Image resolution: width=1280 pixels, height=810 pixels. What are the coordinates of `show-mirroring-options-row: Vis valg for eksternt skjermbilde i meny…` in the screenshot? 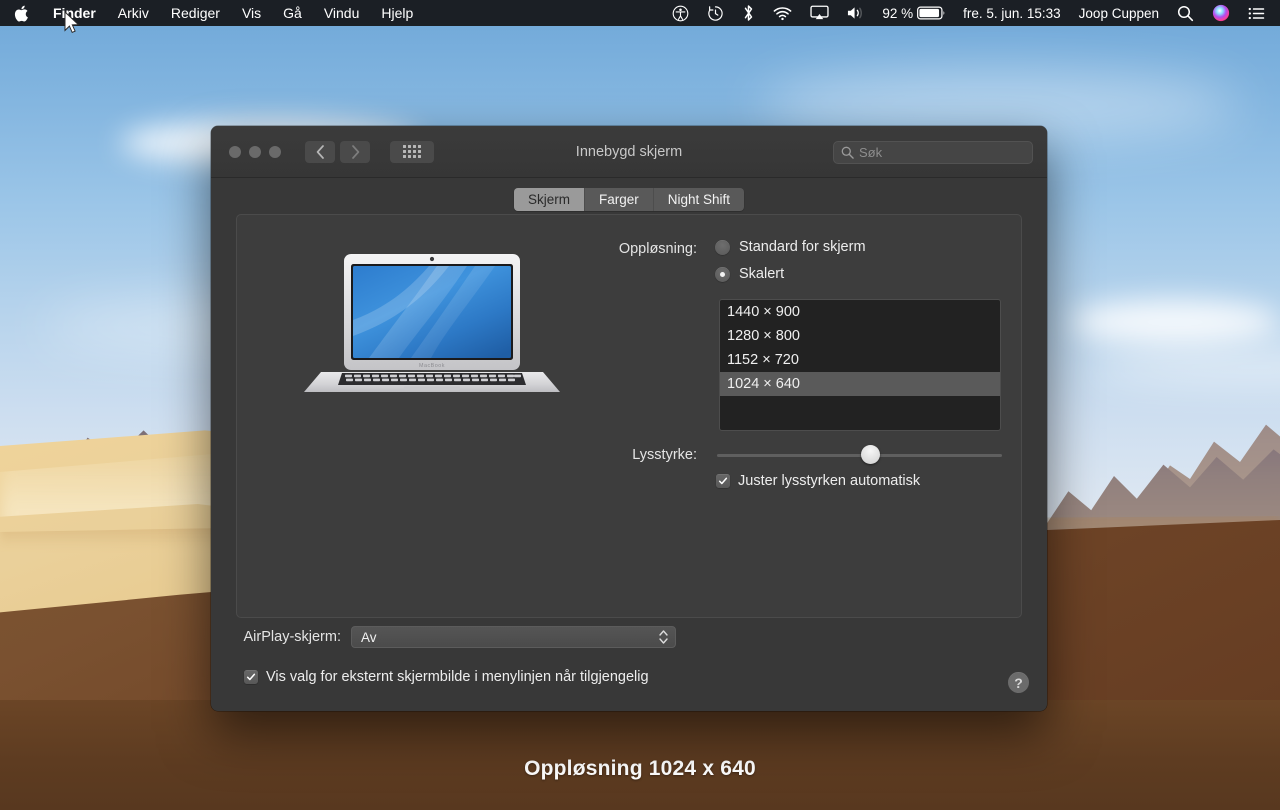 It's located at (446, 677).